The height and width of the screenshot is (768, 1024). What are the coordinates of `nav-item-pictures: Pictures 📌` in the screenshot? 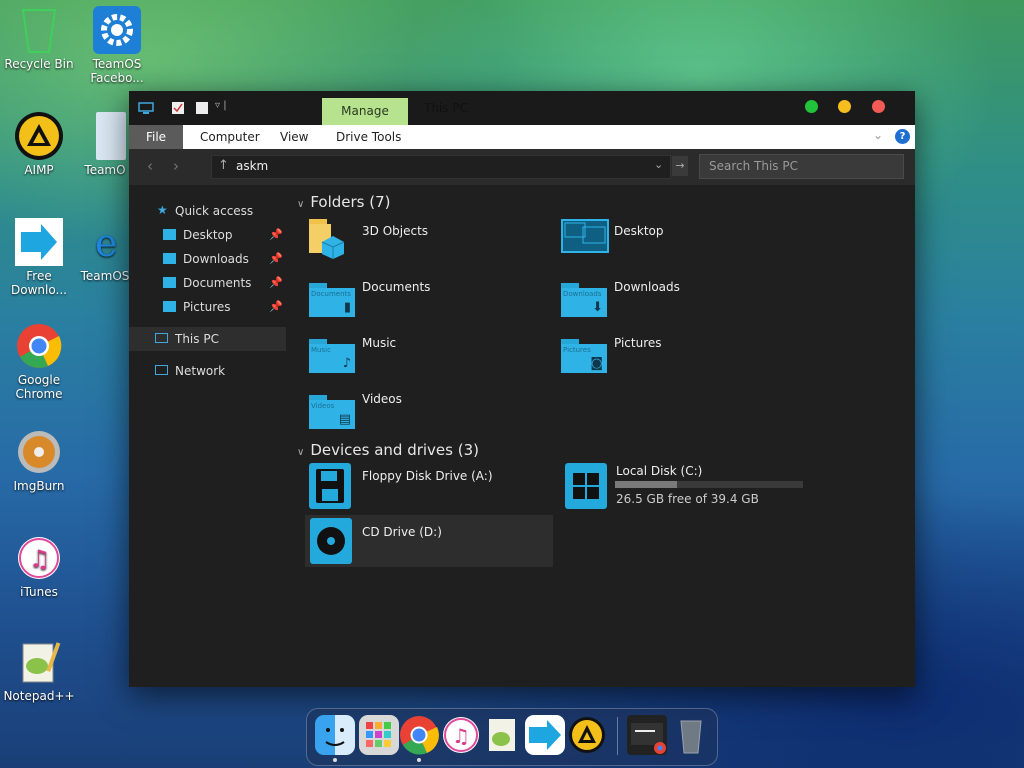 It's located at (208, 307).